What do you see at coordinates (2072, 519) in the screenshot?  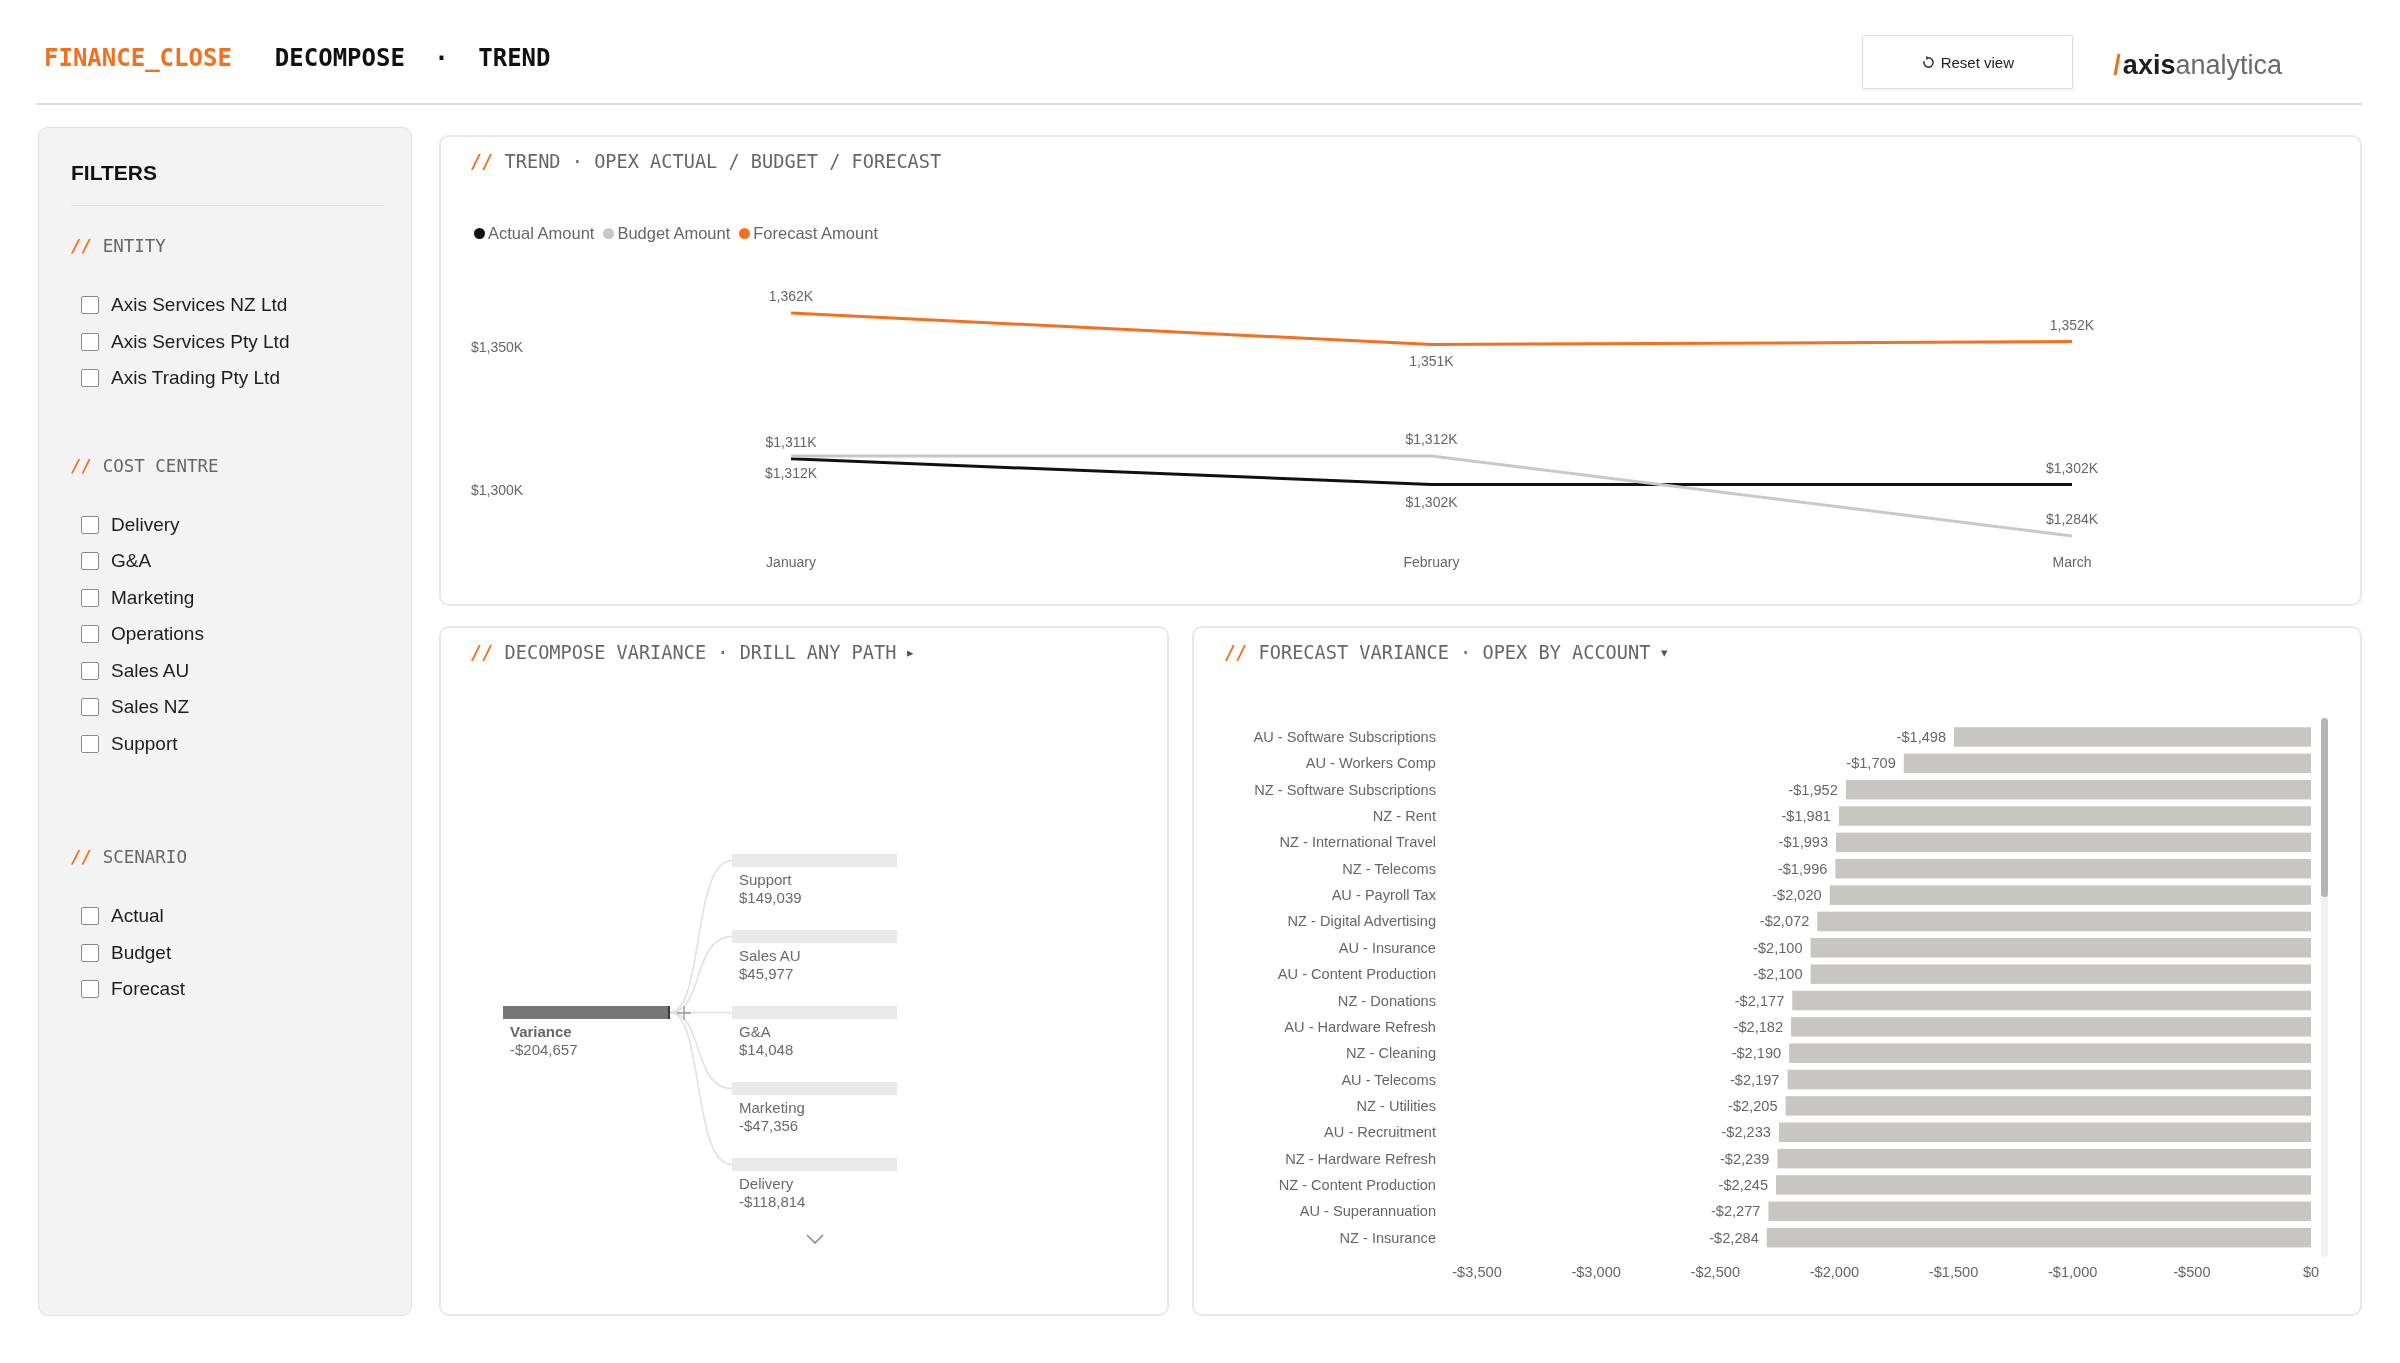 I see `data-label: $1,284K` at bounding box center [2072, 519].